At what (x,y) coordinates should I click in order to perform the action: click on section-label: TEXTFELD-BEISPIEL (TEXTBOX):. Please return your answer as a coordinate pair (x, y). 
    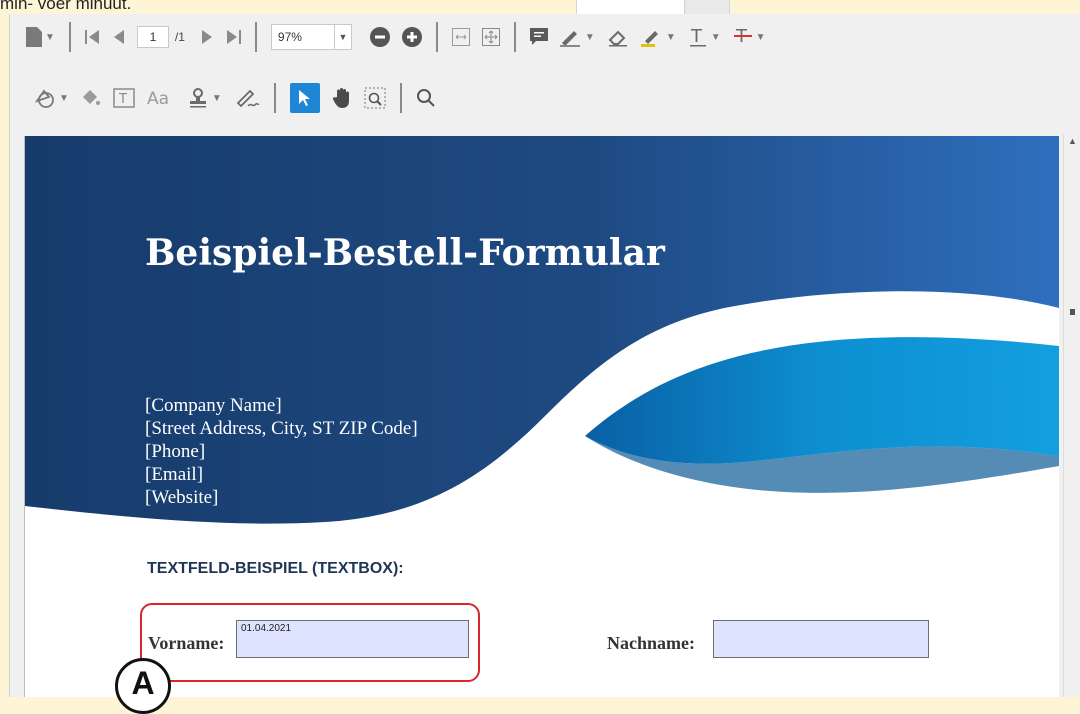
    Looking at the image, I should click on (275, 568).